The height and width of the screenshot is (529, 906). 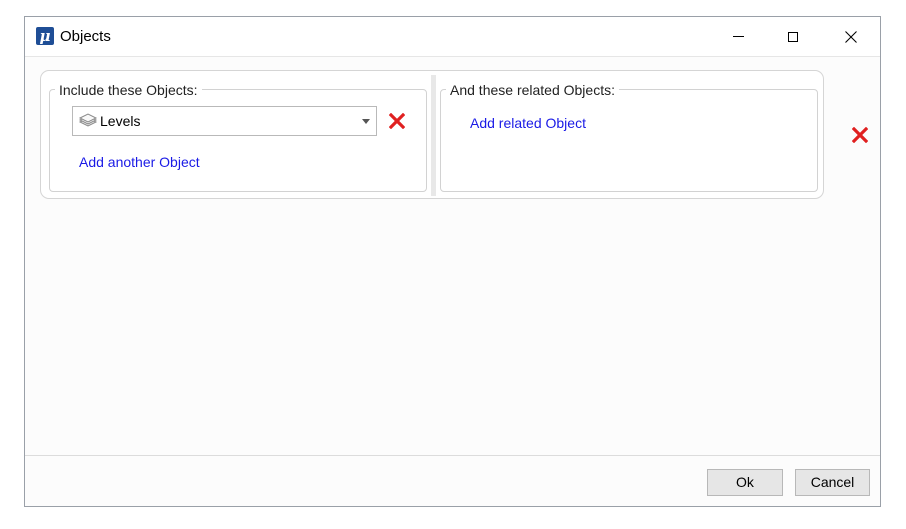 I want to click on add-another-object-link: Add another Object, so click(x=139, y=162).